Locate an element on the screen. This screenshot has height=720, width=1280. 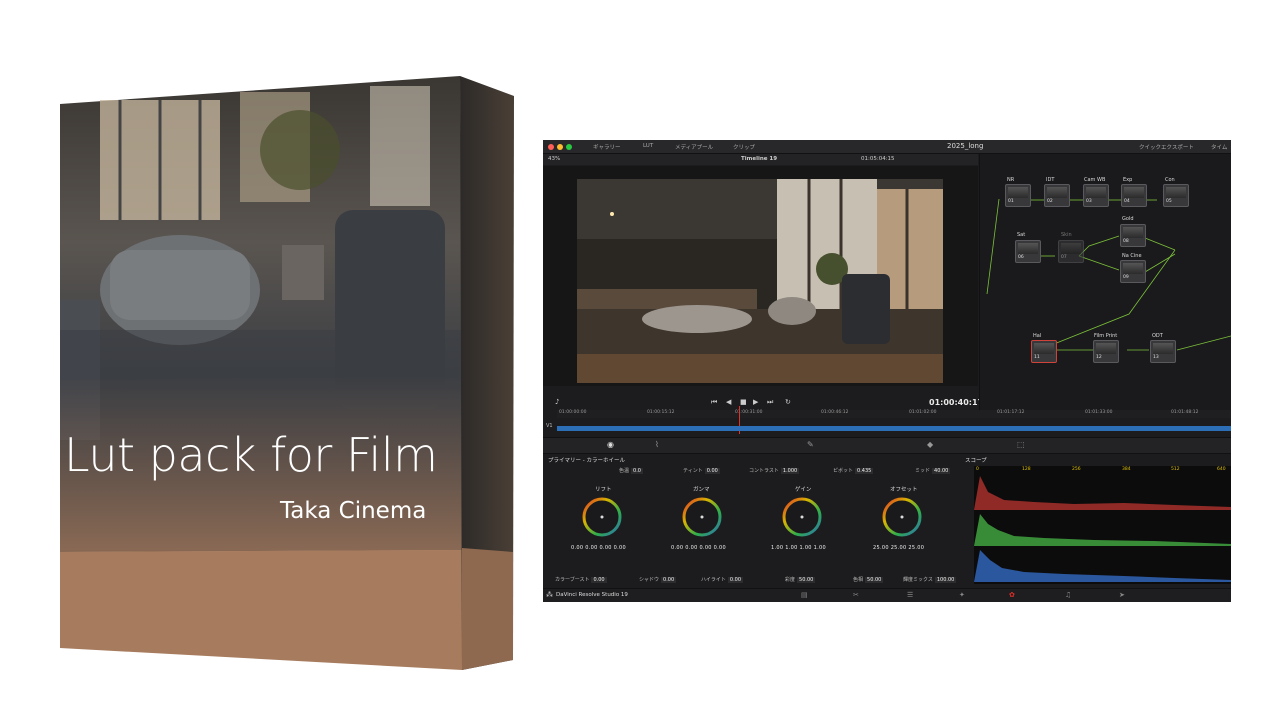
node-na-cine: 09 is located at coordinates (1133, 271).